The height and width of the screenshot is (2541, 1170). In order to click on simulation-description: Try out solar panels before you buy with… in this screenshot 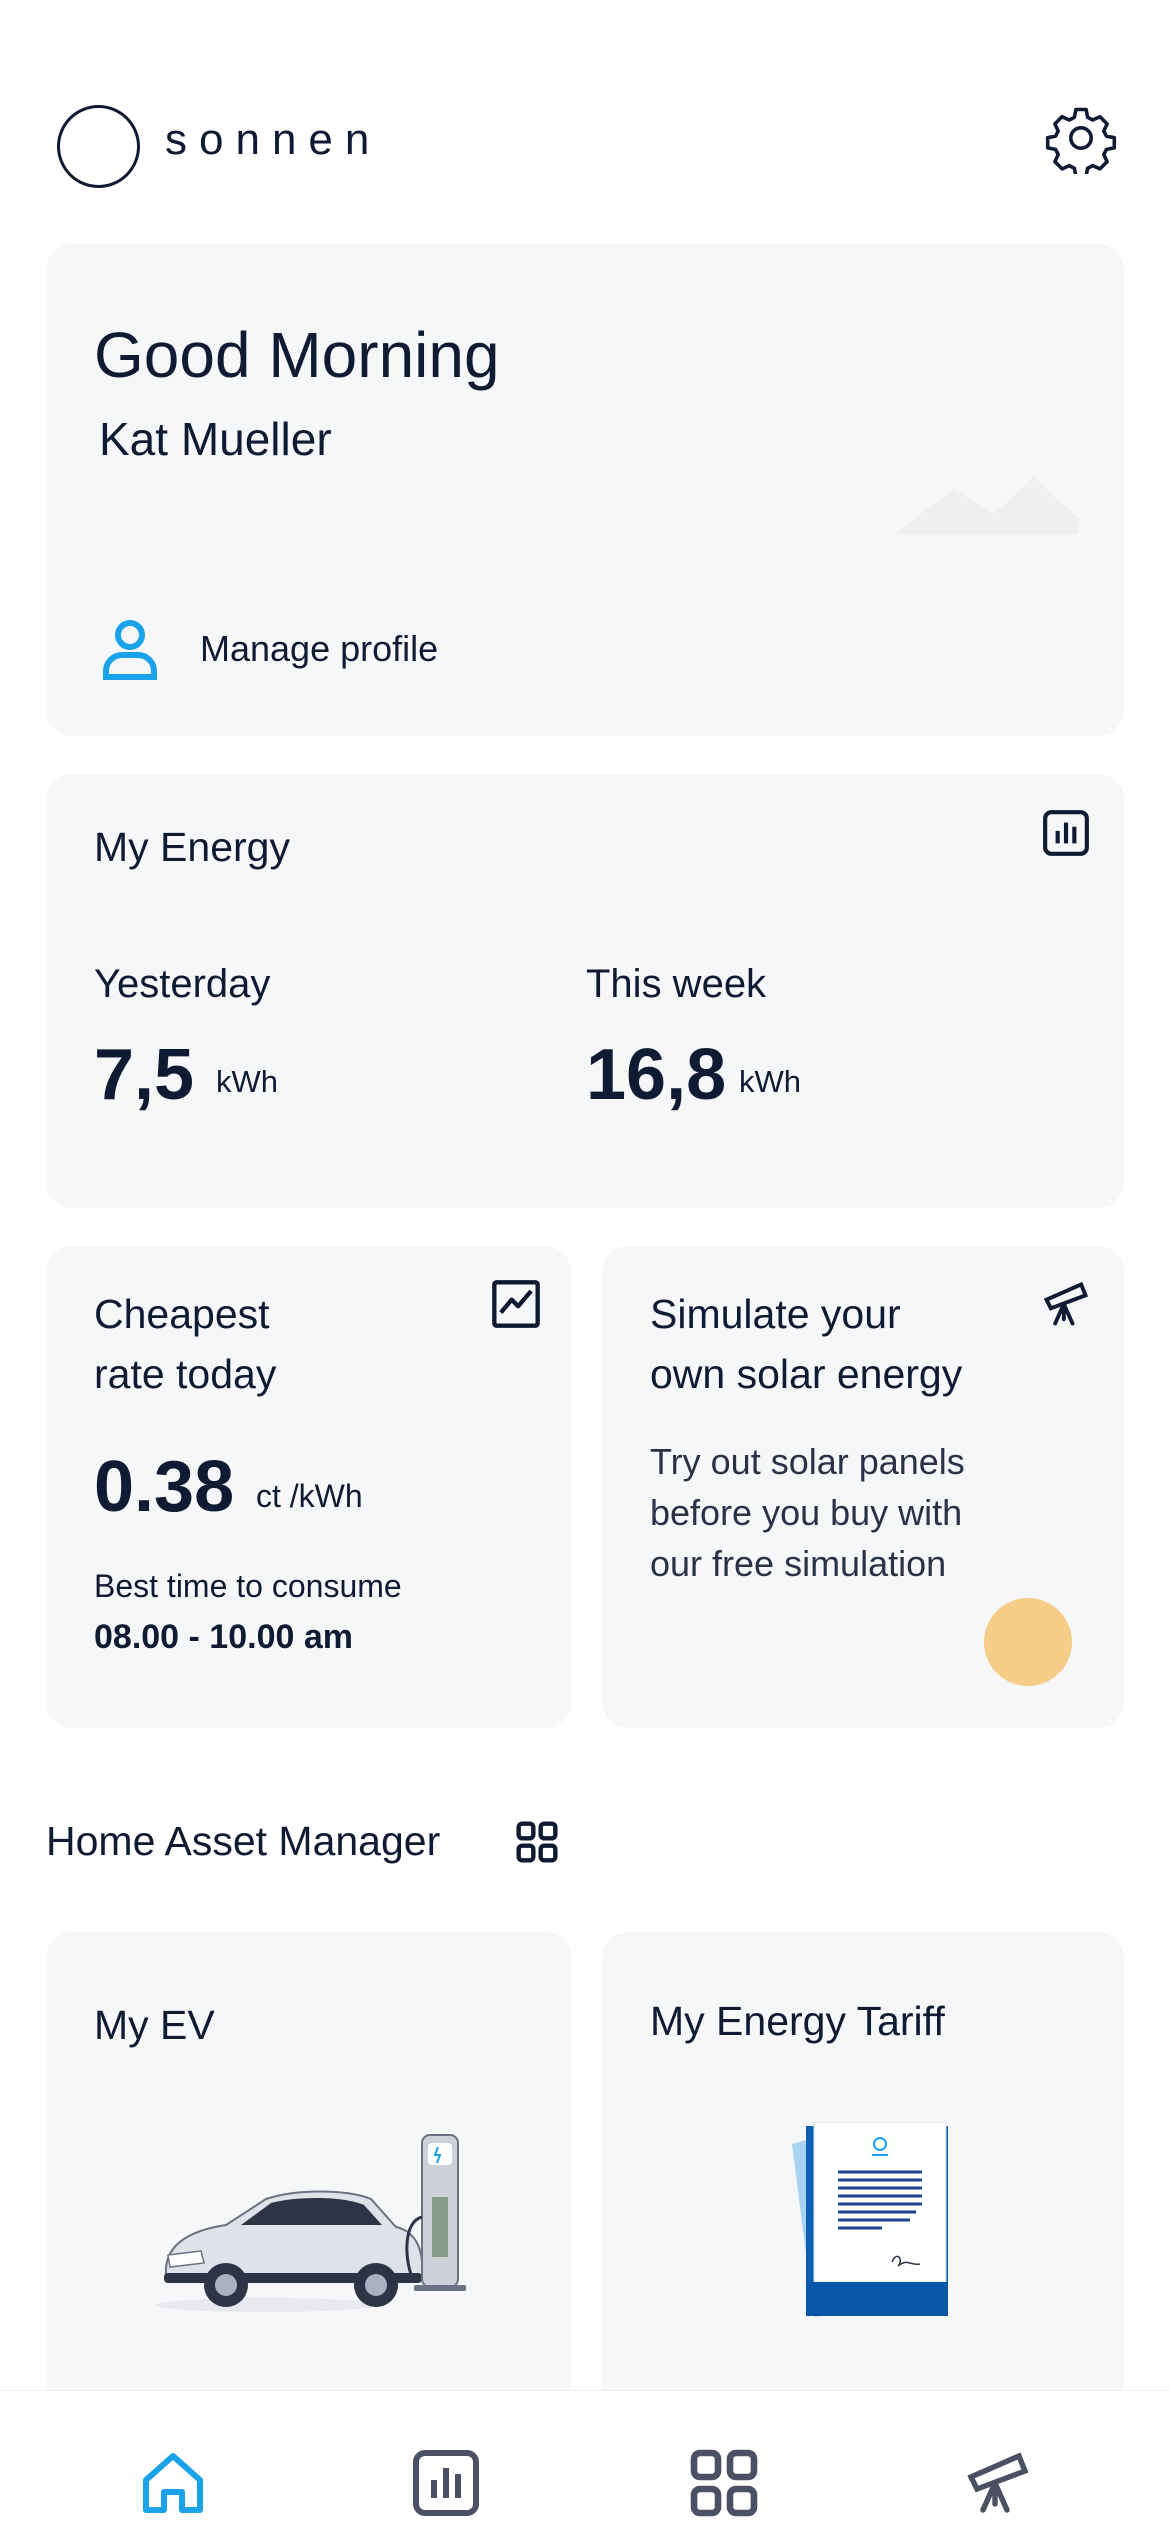, I will do `click(807, 1512)`.